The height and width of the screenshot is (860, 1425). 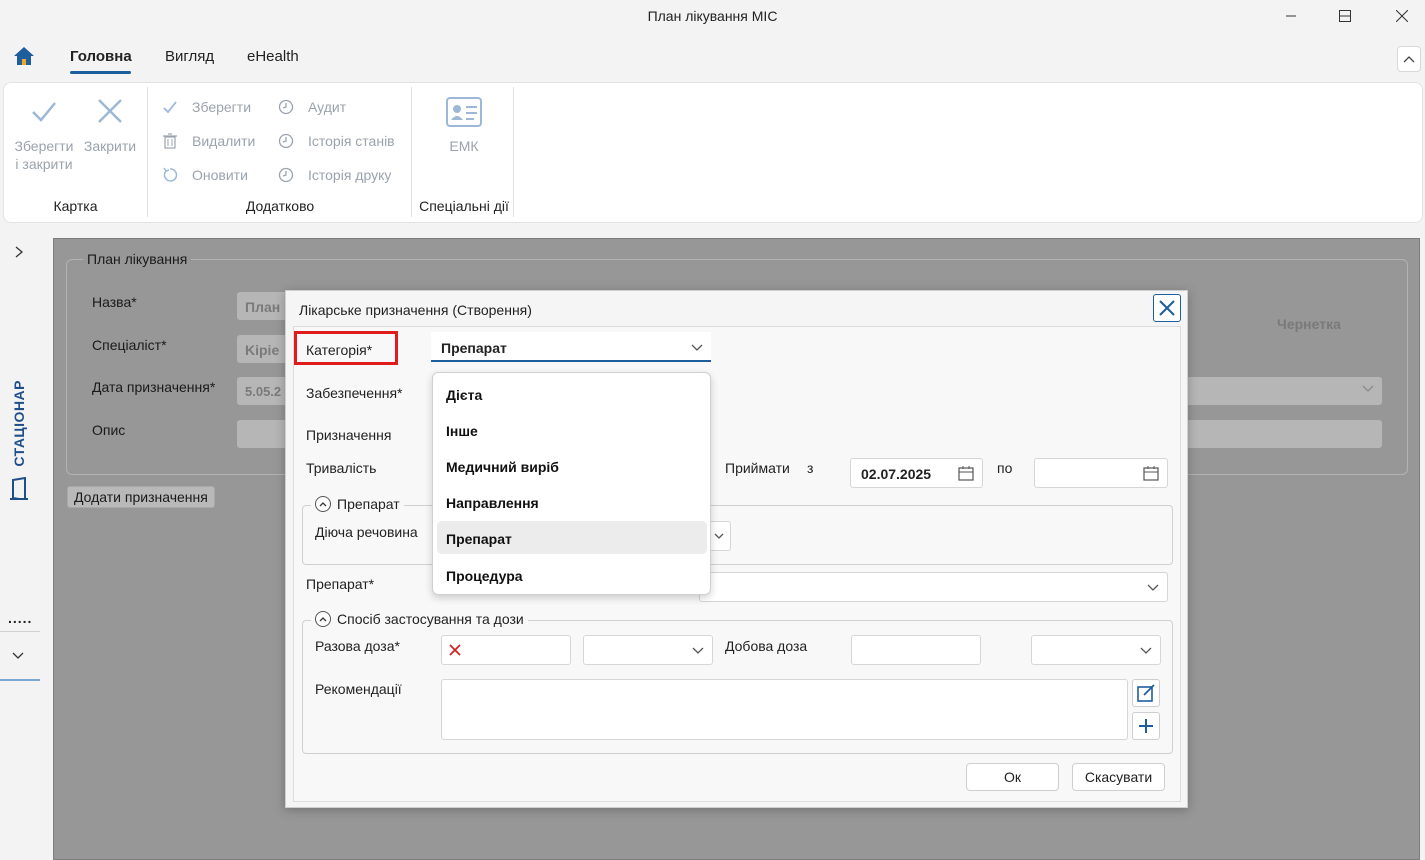 What do you see at coordinates (896, 474) in the screenshot?
I see `from-date-value: 02.07.2025` at bounding box center [896, 474].